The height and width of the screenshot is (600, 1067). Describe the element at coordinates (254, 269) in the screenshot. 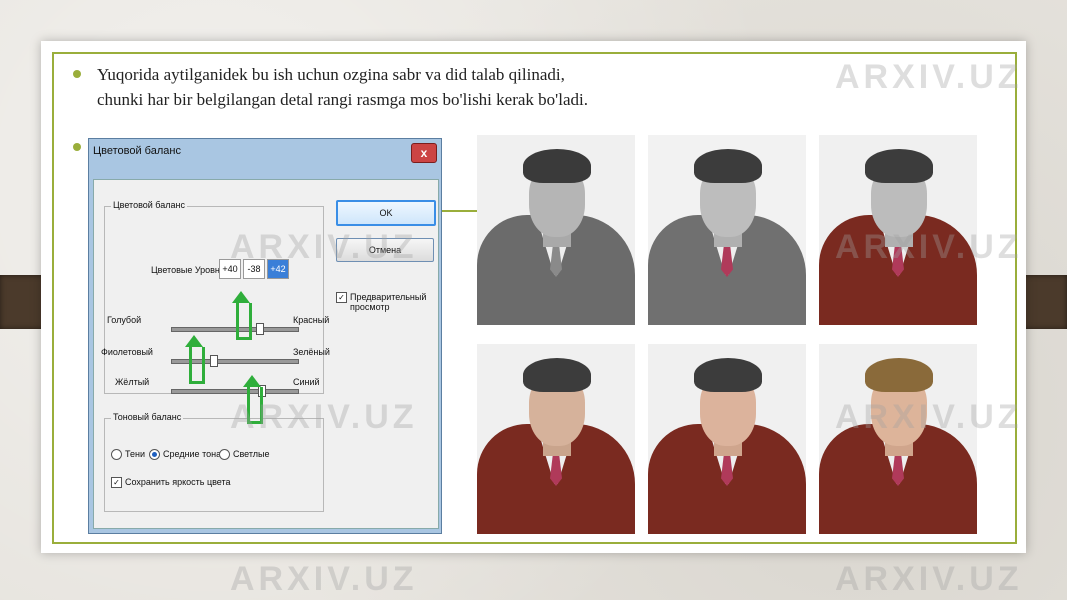

I see `level-input-2: -38` at that location.